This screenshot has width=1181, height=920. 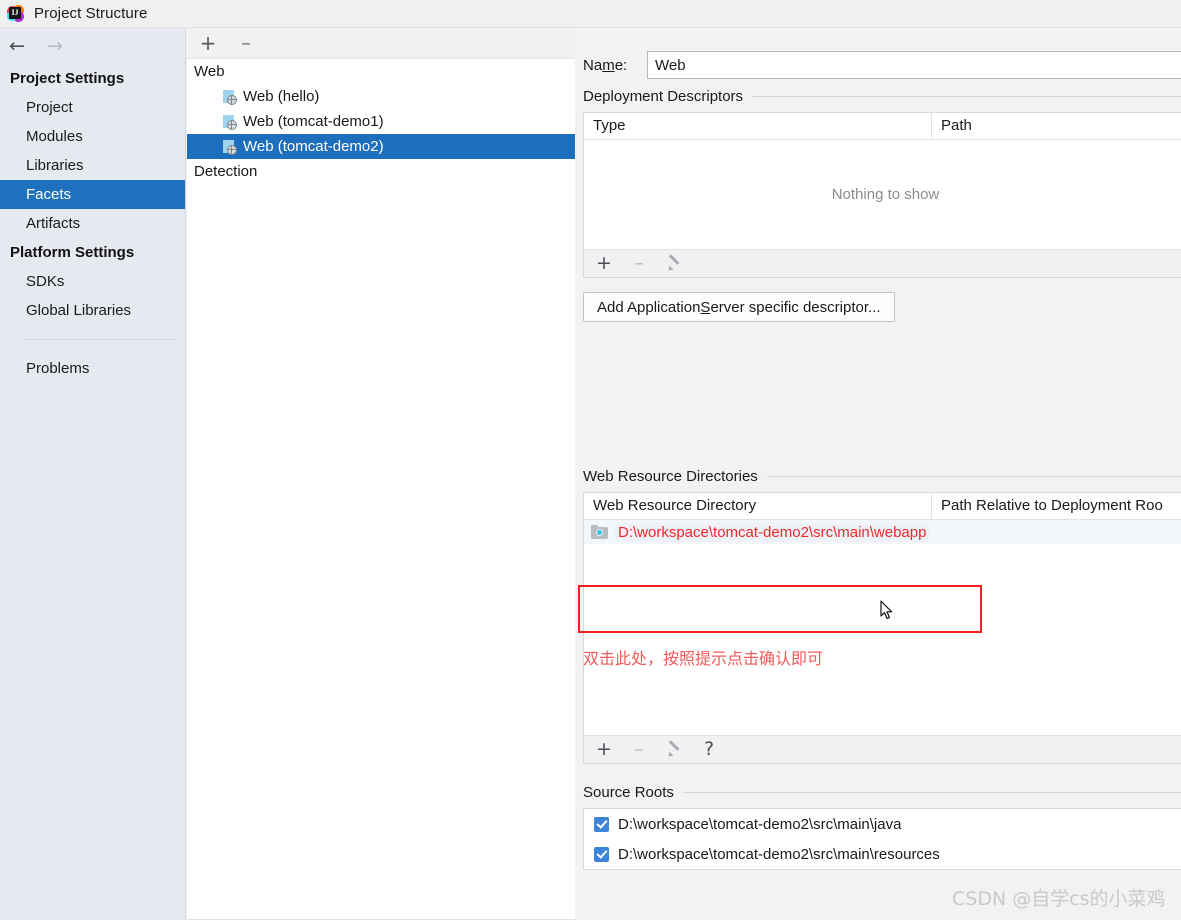 I want to click on source-root-path: D:\workspace\tomcat-demo2\src\main\java, so click(x=760, y=824).